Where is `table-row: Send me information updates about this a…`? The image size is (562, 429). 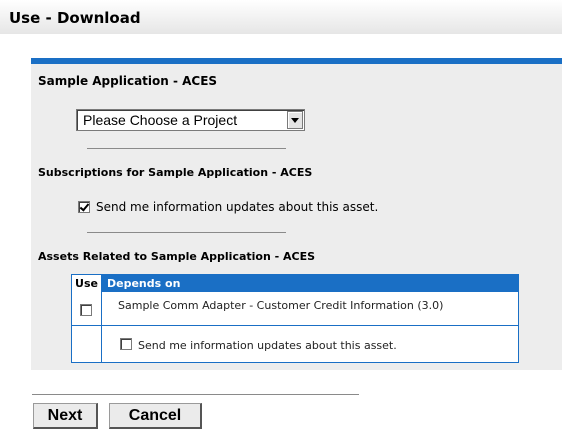
table-row: Send me information updates about this a… is located at coordinates (295, 344).